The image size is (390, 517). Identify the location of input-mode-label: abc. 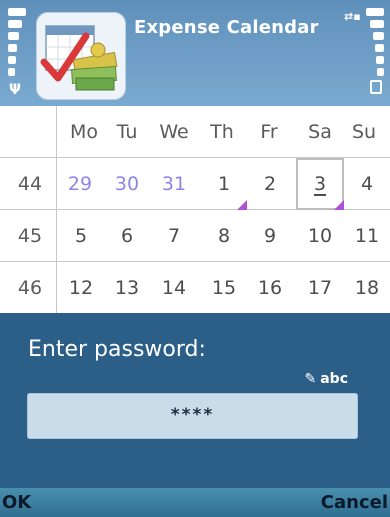
(334, 379).